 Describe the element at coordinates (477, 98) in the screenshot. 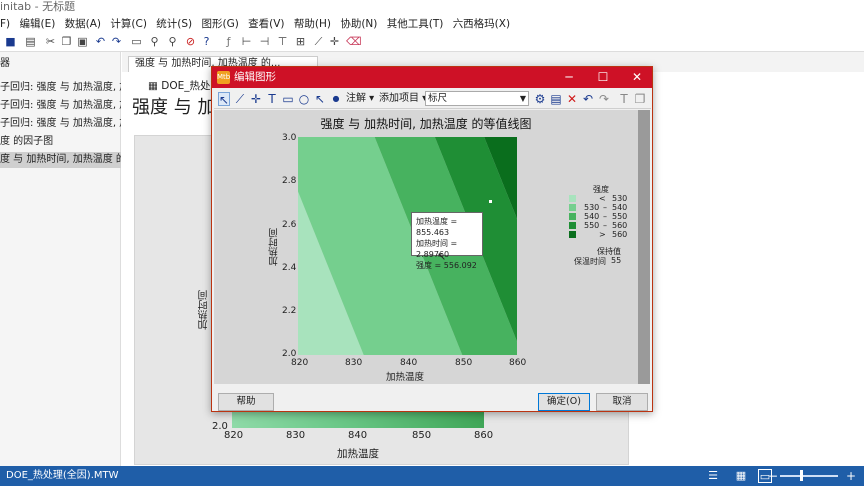

I see `item-select-dropdown: 标尺 ▼` at that location.